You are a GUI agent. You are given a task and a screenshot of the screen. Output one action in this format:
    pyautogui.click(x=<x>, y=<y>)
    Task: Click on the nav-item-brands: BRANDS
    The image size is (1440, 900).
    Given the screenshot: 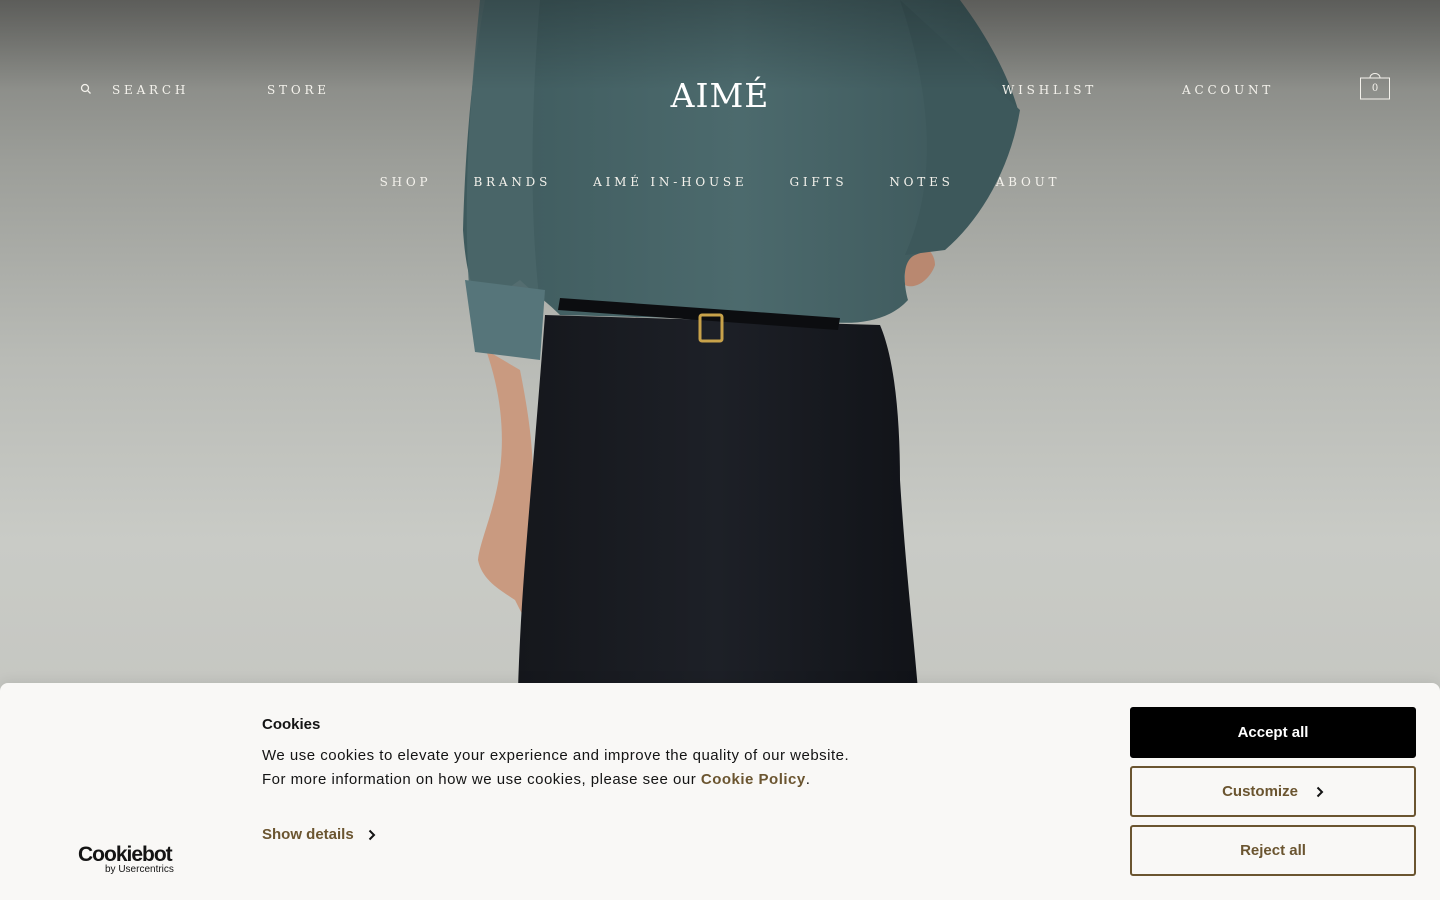 What is the action you would take?
    pyautogui.click(x=512, y=182)
    